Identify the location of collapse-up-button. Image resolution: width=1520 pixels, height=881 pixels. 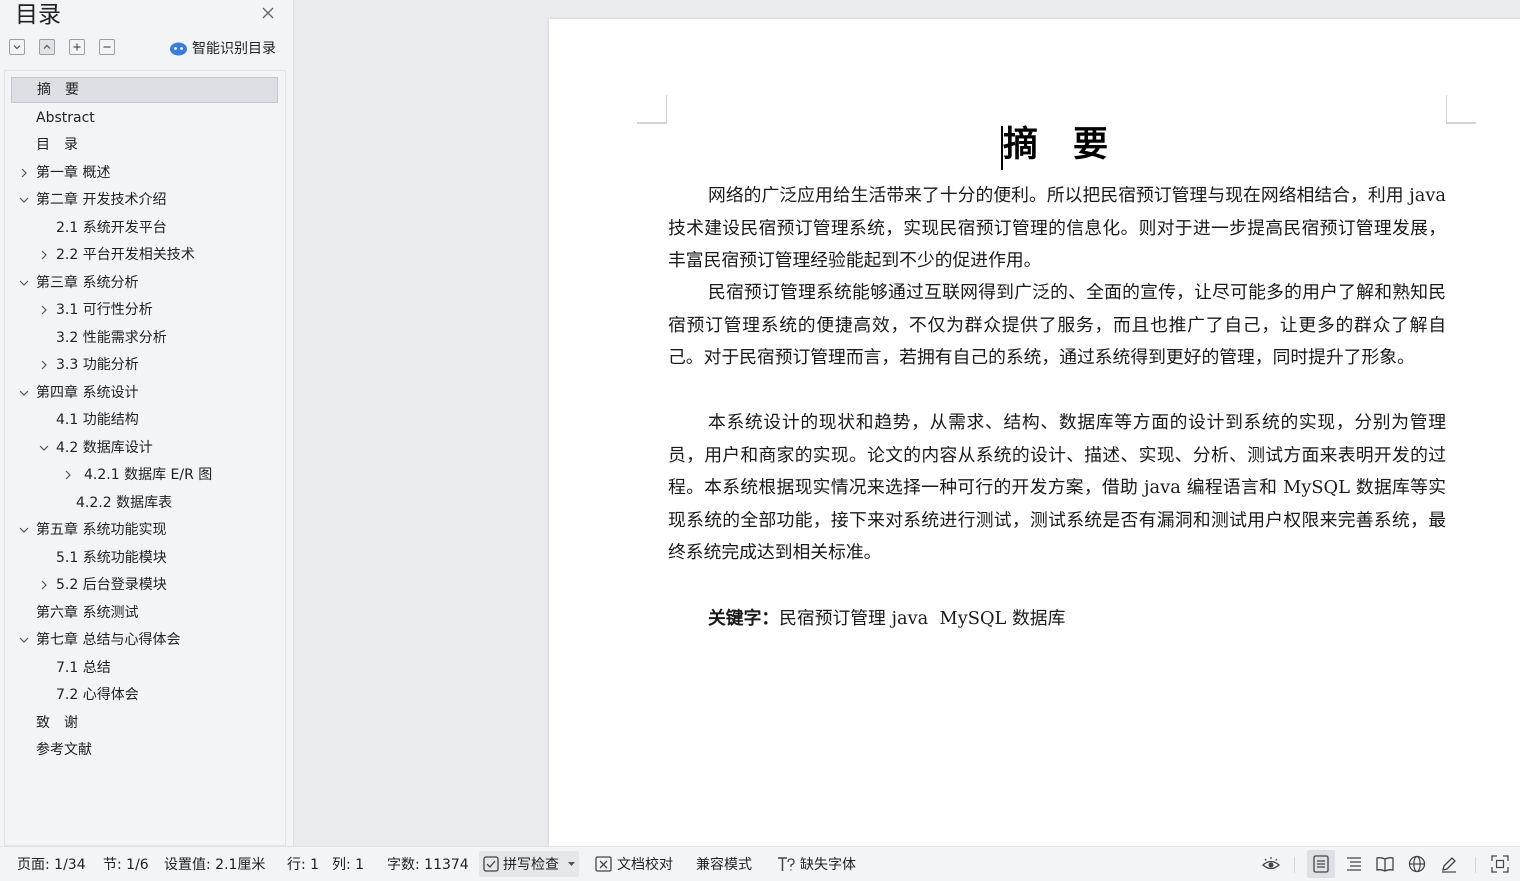
(47, 47).